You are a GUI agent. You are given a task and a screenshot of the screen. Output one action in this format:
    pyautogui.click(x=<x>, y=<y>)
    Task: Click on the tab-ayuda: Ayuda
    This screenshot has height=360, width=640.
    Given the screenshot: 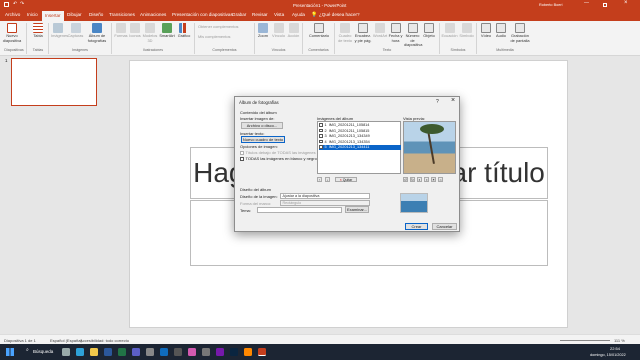 What is the action you would take?
    pyautogui.click(x=298, y=14)
    